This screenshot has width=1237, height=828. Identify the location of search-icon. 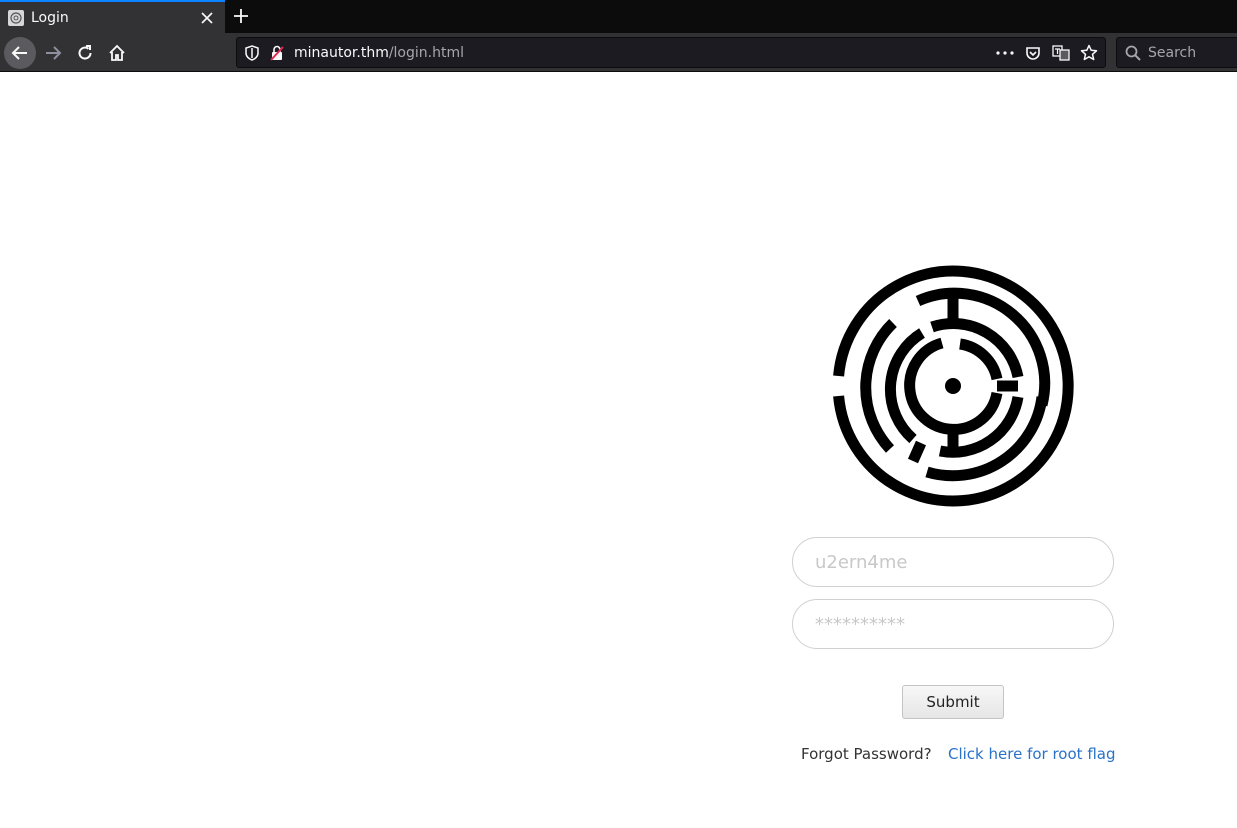
(1133, 53).